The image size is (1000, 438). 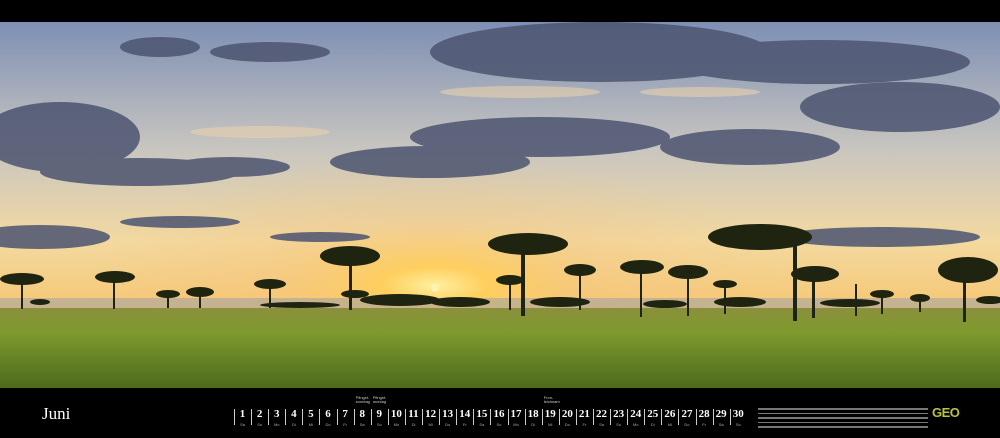 I want to click on calendar-day: 21 Fr, so click(x=584, y=417).